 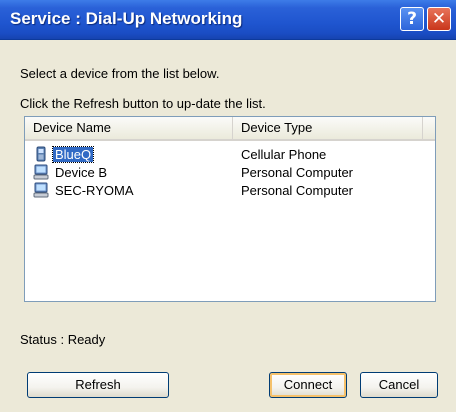 What do you see at coordinates (328, 128) in the screenshot?
I see `column-header-device-type: Device Type` at bounding box center [328, 128].